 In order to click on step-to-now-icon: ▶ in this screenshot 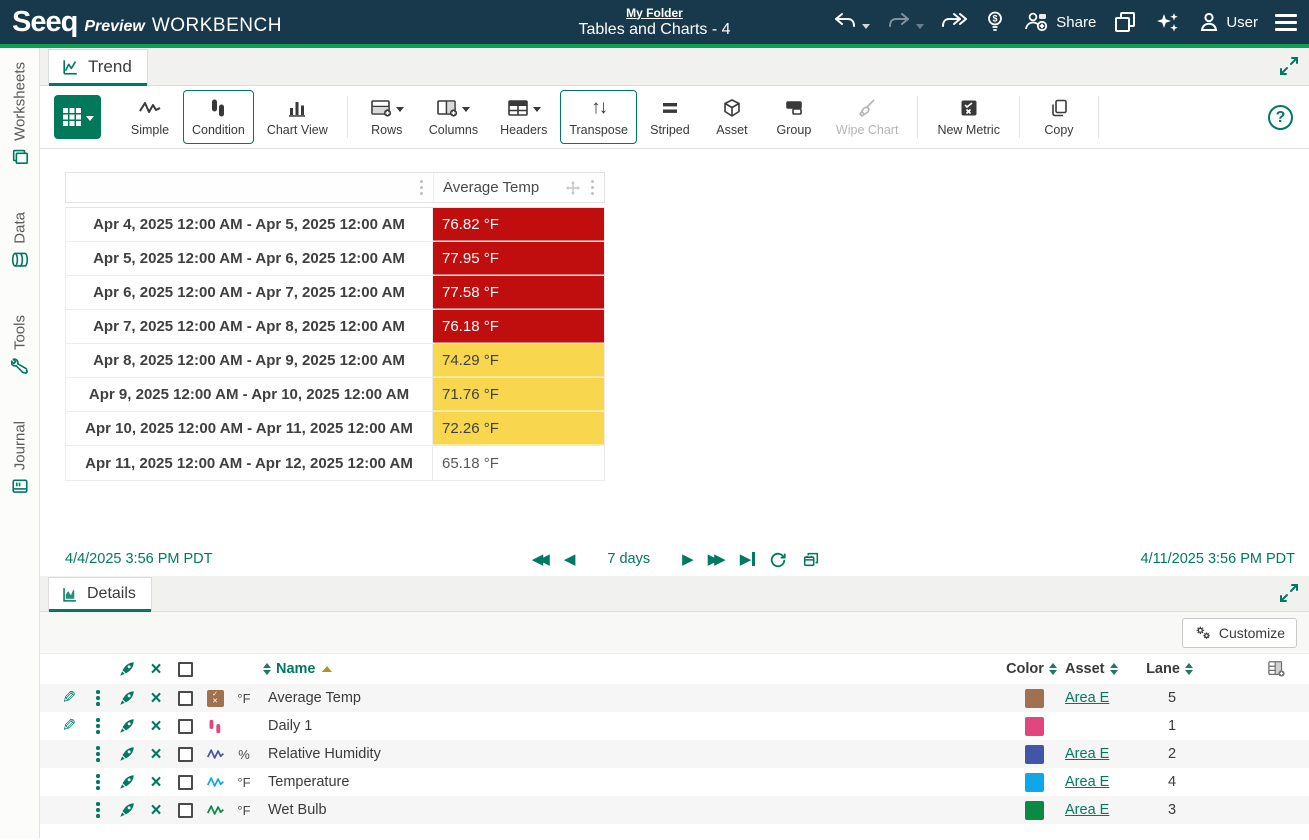, I will do `click(748, 559)`.